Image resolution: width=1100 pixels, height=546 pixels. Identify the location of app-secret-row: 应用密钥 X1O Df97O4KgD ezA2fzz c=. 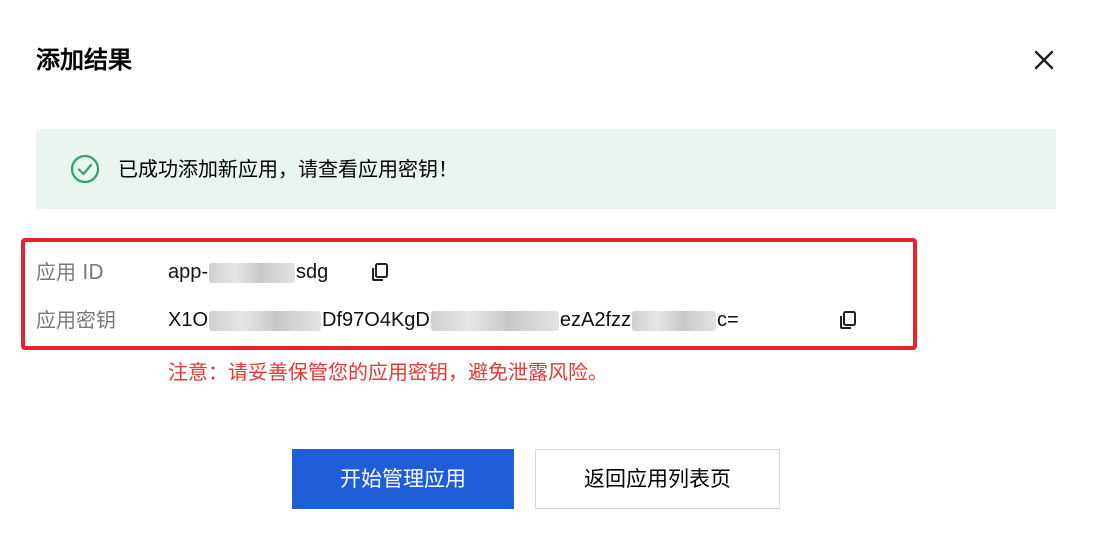
(466, 320).